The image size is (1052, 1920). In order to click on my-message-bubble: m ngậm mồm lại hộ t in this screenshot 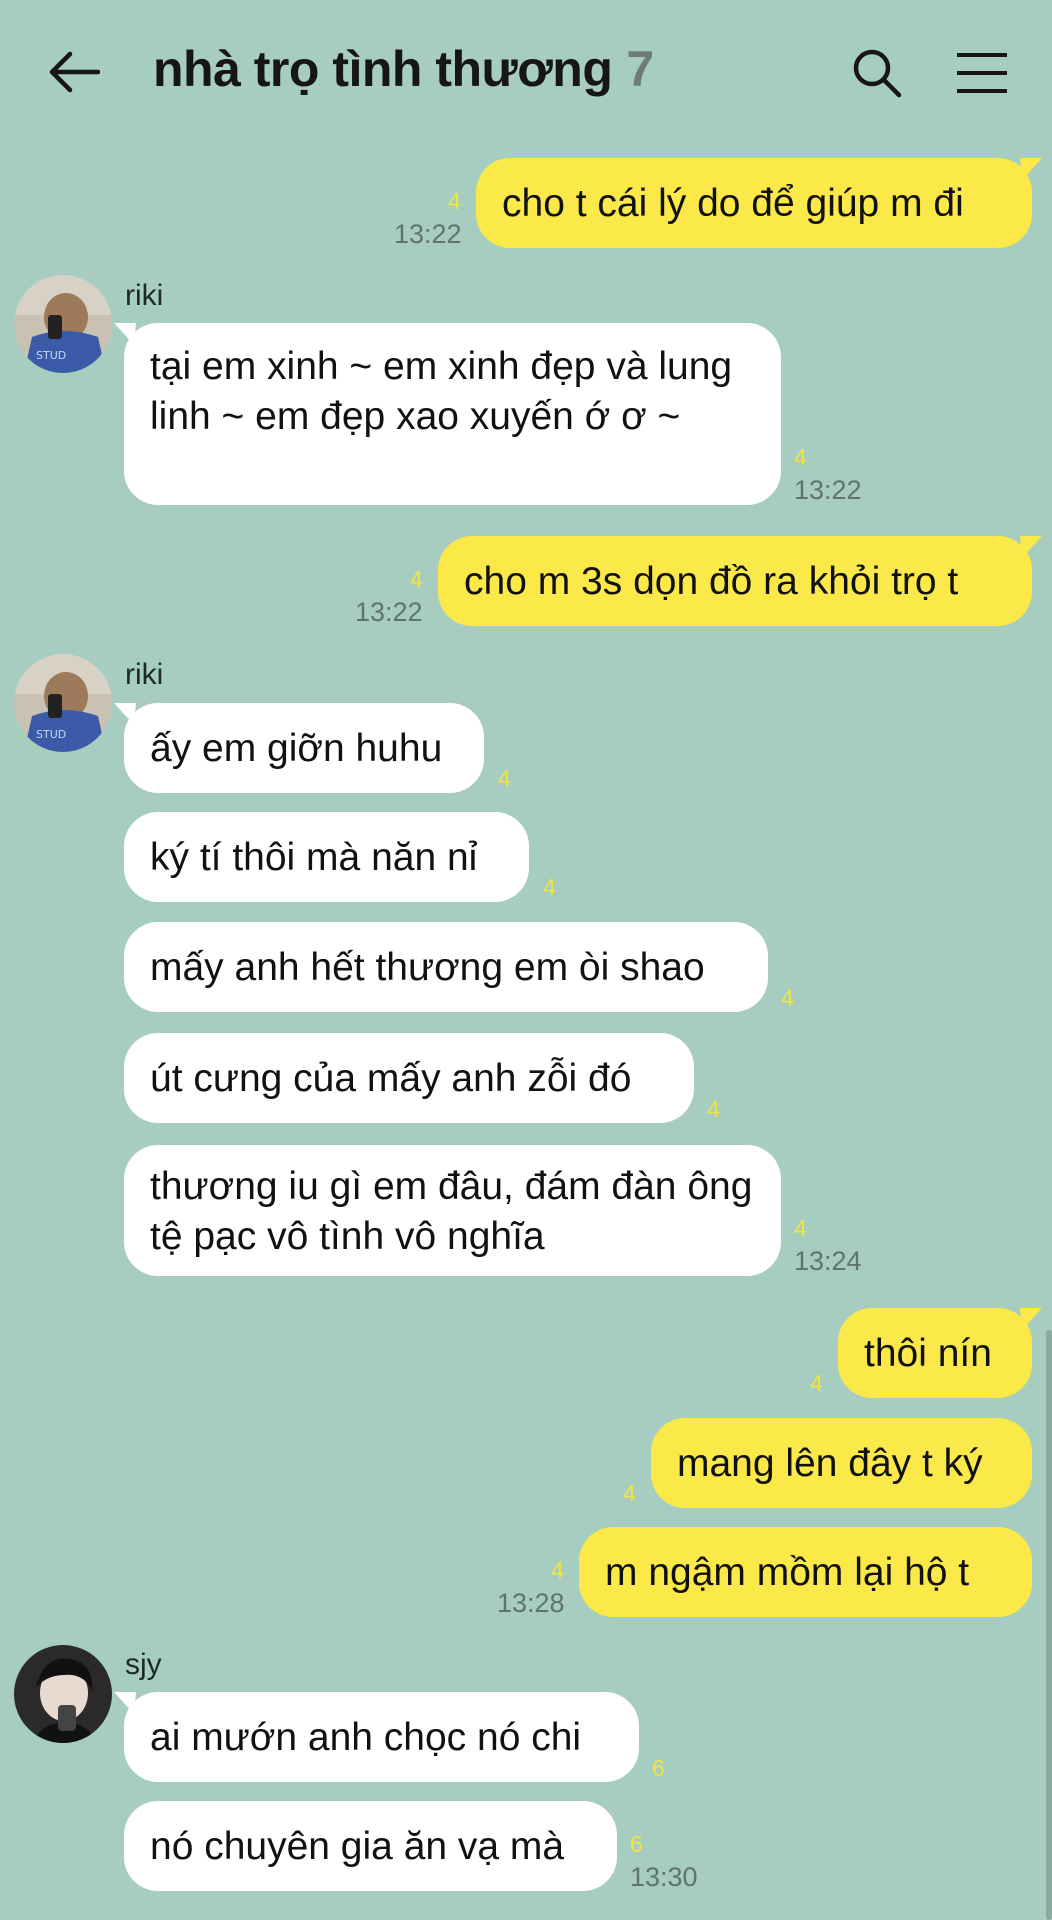, I will do `click(805, 1572)`.